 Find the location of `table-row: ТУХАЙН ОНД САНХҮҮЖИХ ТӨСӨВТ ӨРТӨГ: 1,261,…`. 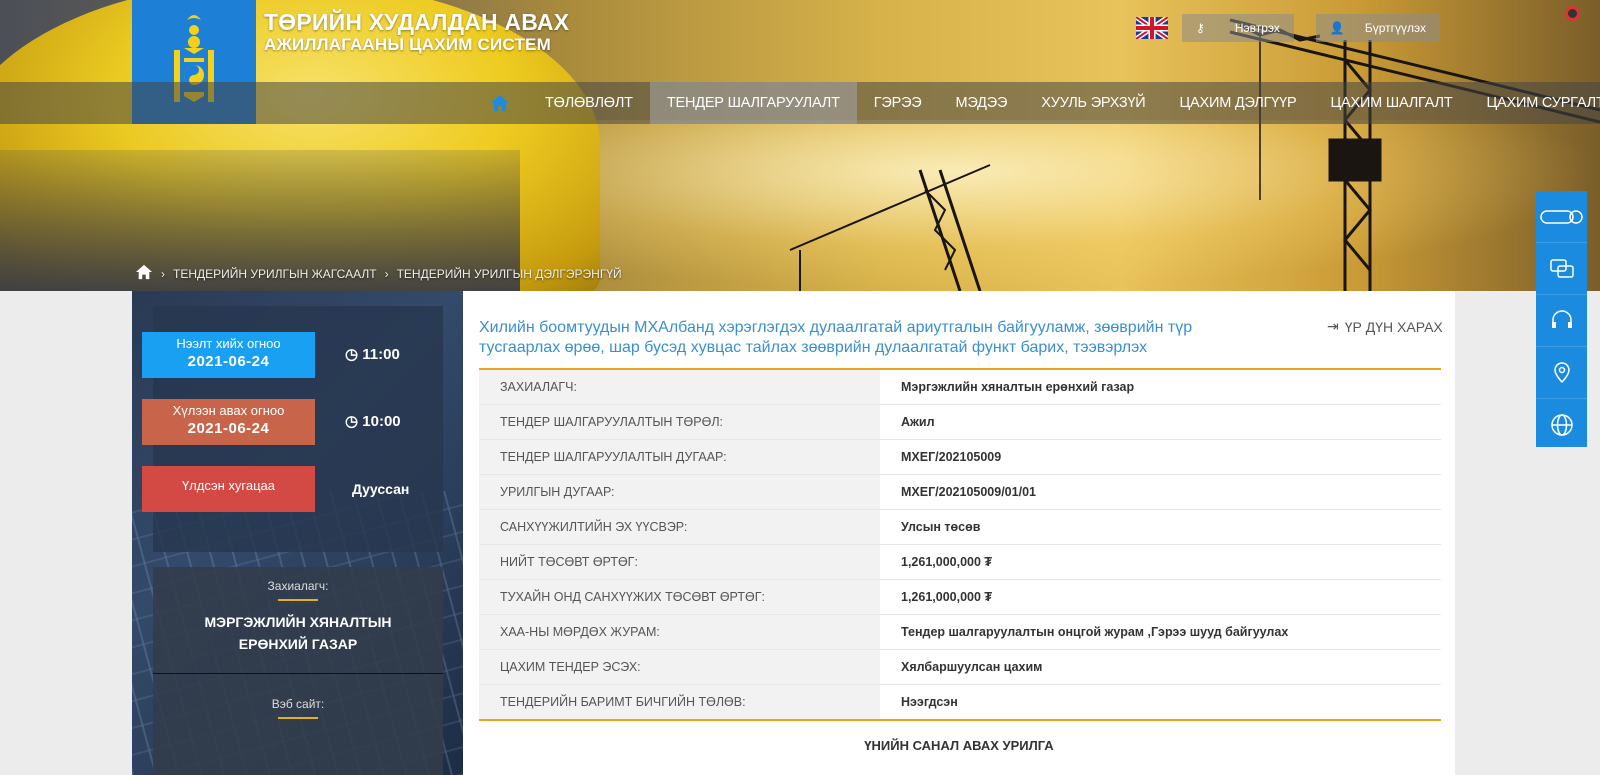

table-row: ТУХАЙН ОНД САНХҮҮЖИХ ТӨСӨВТ ӨРТӨГ: 1,261,… is located at coordinates (960, 597).